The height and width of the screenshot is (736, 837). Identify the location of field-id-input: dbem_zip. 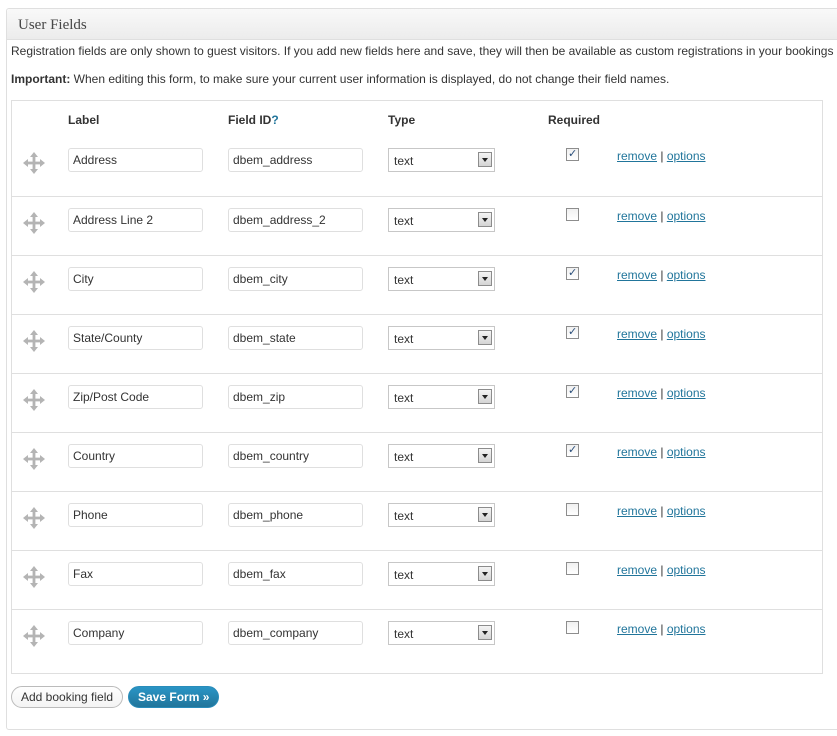
(295, 397).